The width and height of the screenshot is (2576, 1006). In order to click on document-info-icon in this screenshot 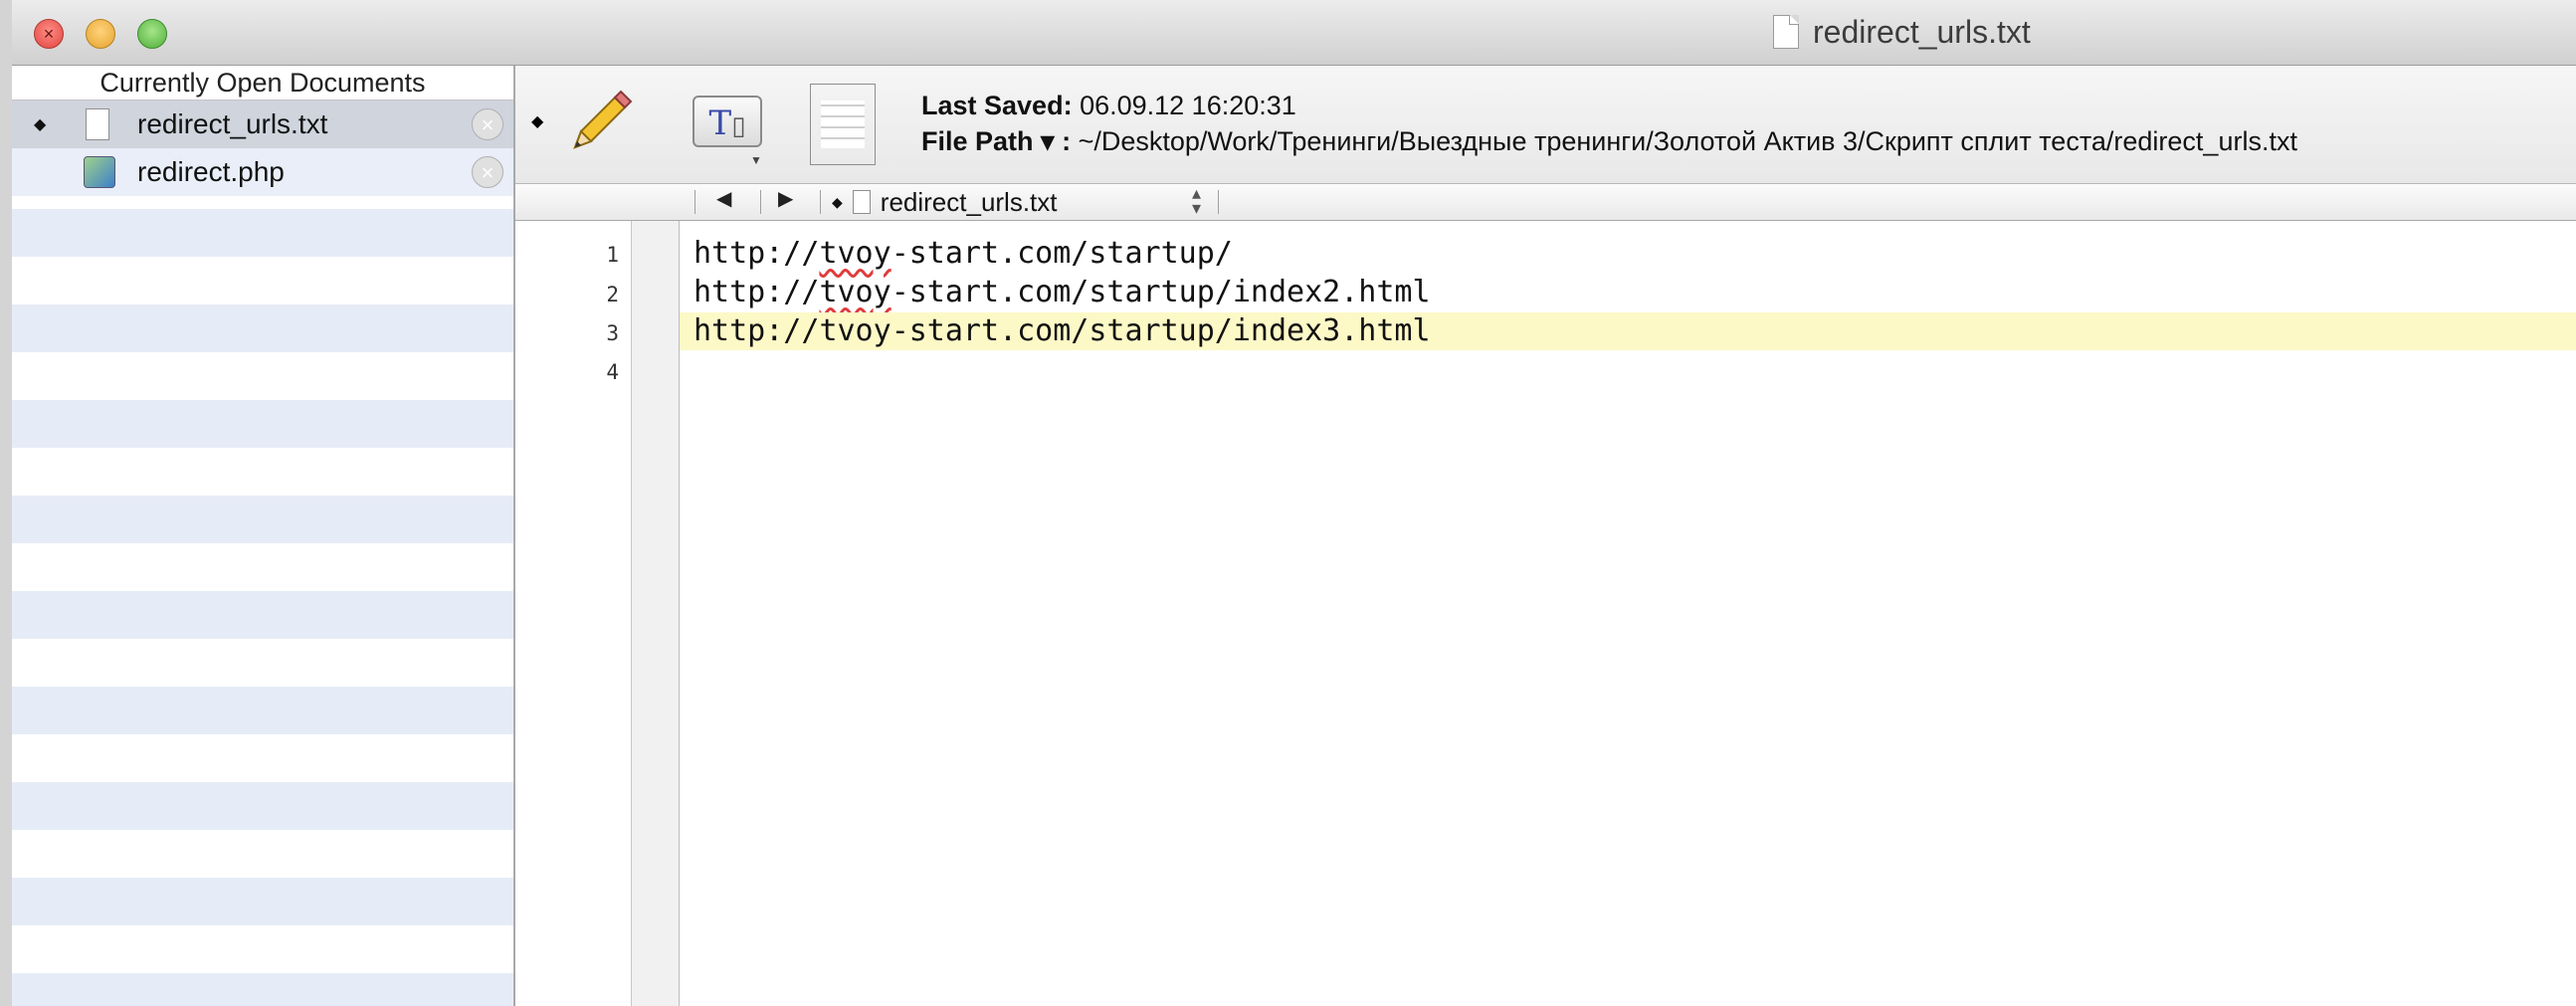, I will do `click(843, 124)`.